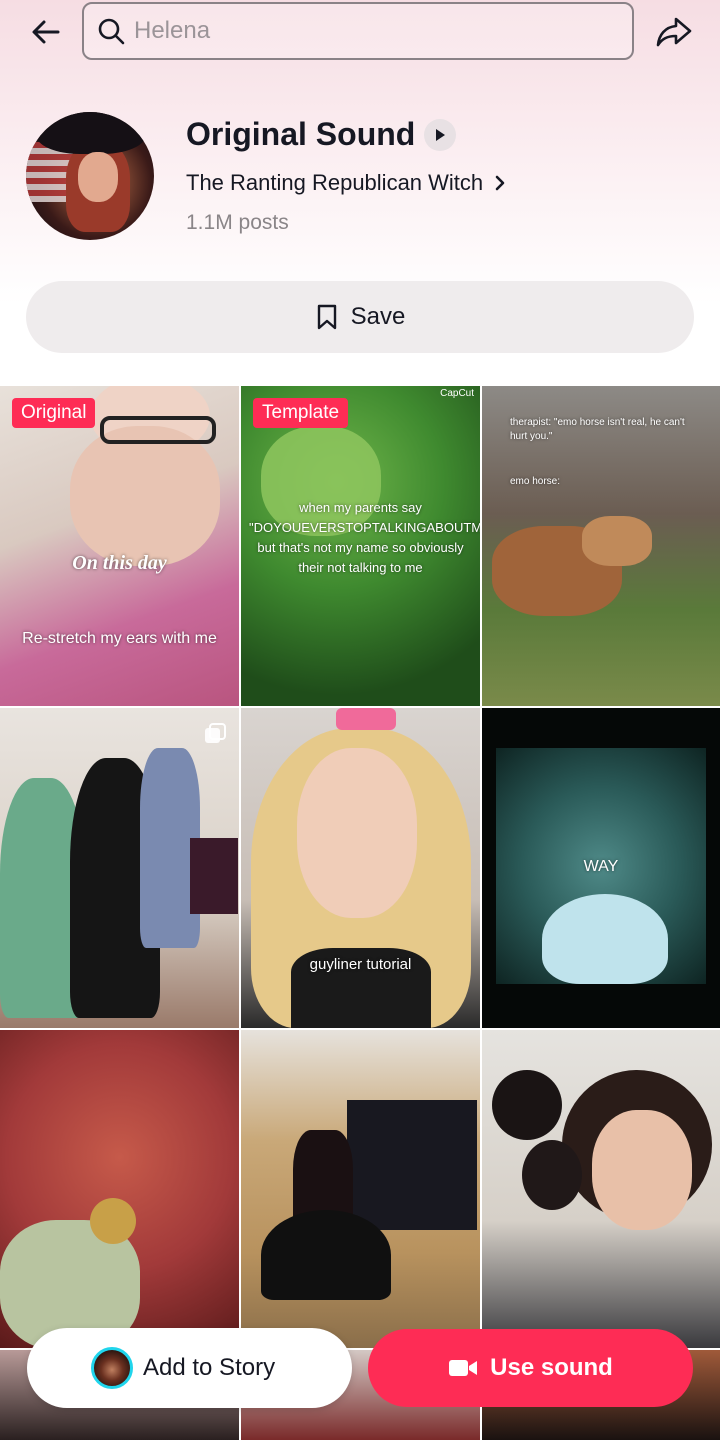 The image size is (720, 1440). What do you see at coordinates (158, 430) in the screenshot?
I see `glasses-detail` at bounding box center [158, 430].